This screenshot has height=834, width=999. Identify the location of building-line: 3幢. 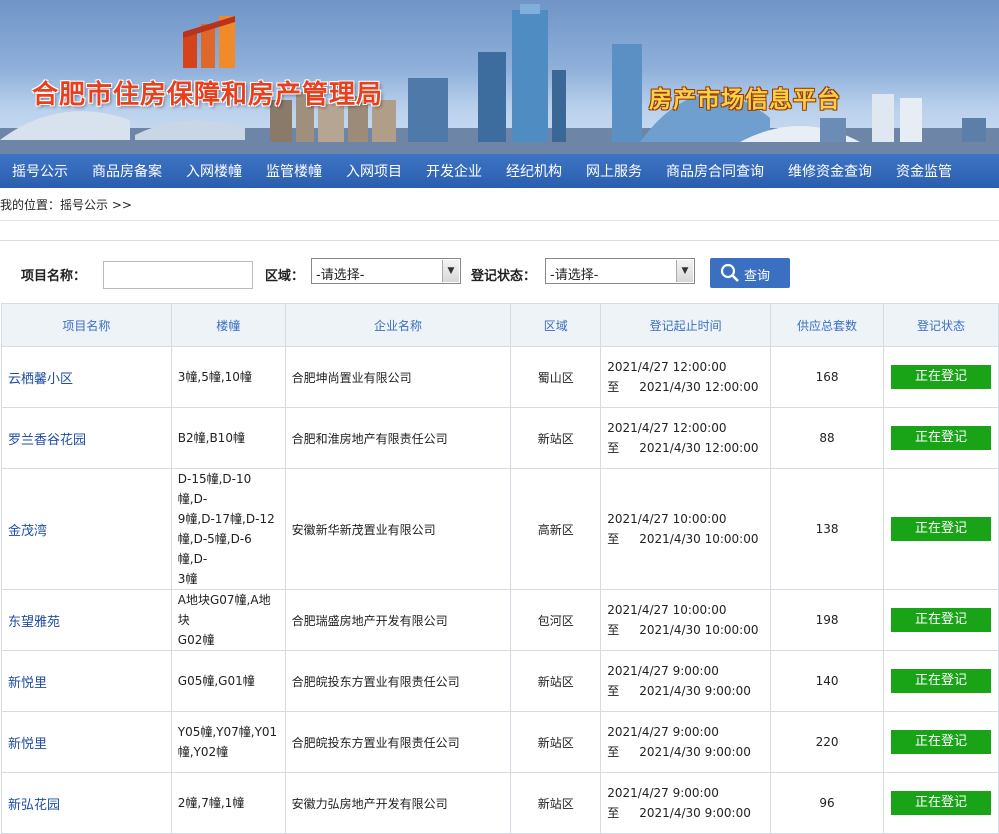
(187, 579).